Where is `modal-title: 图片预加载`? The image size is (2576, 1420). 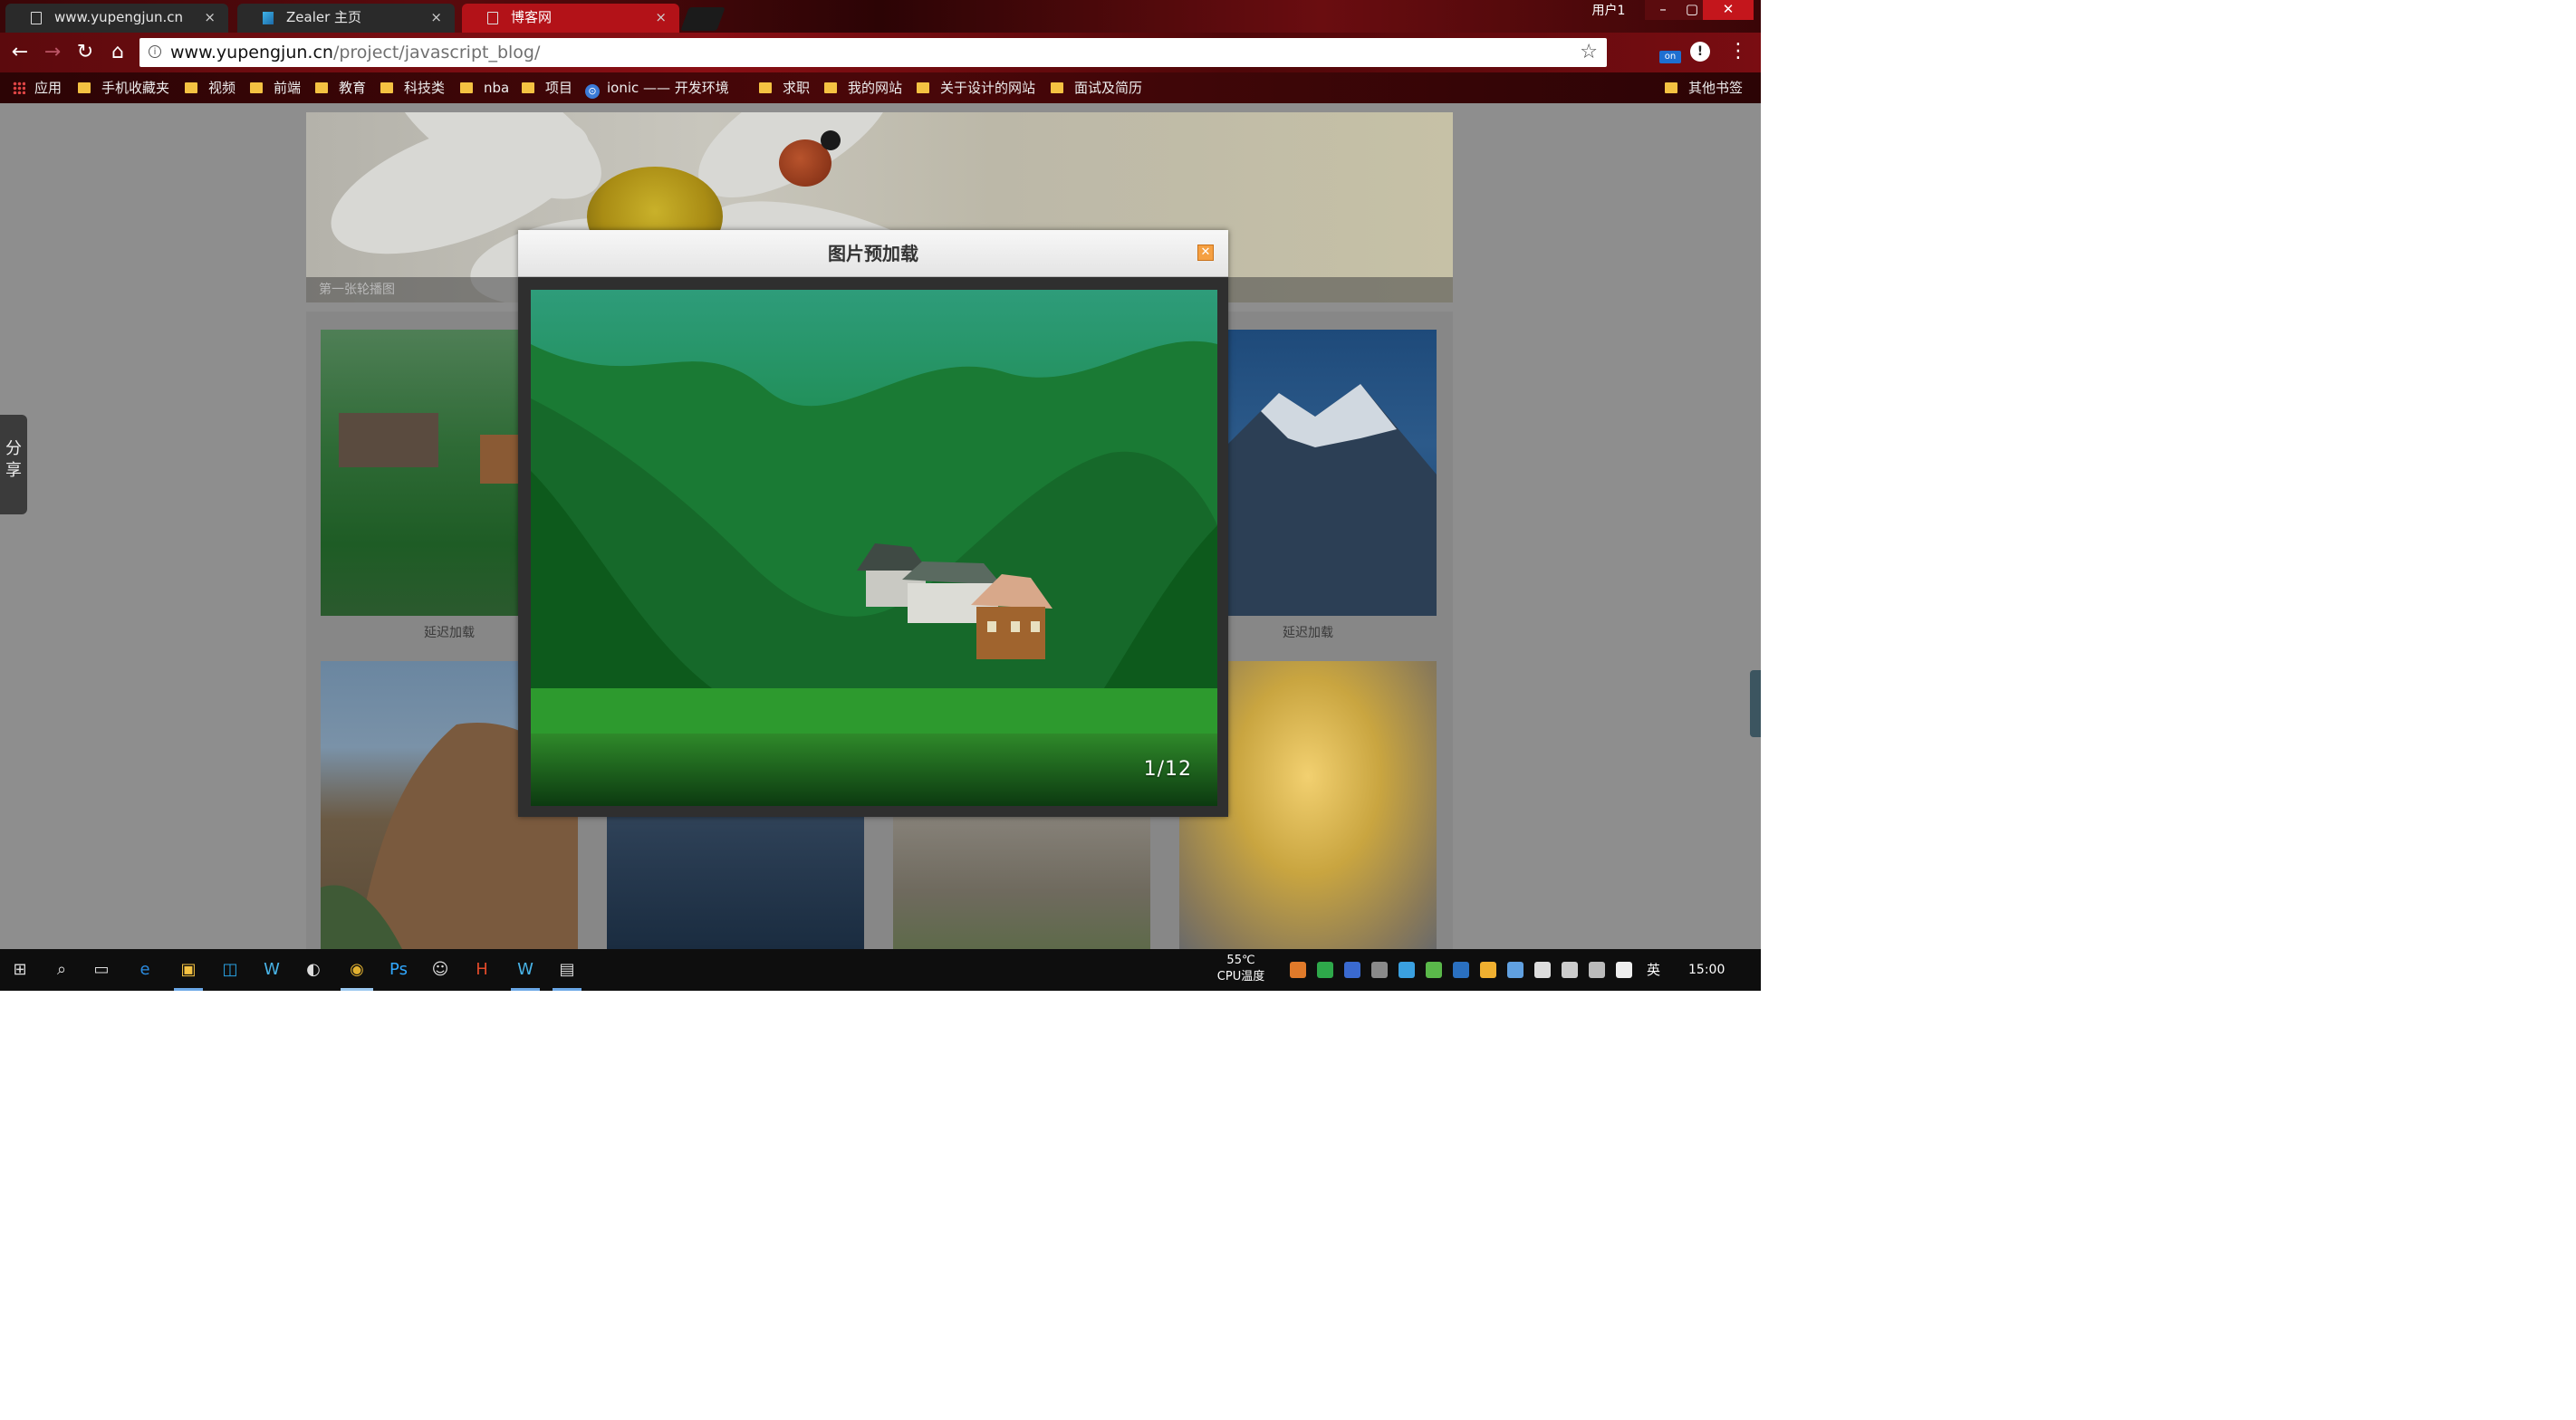 modal-title: 图片预加载 is located at coordinates (873, 254).